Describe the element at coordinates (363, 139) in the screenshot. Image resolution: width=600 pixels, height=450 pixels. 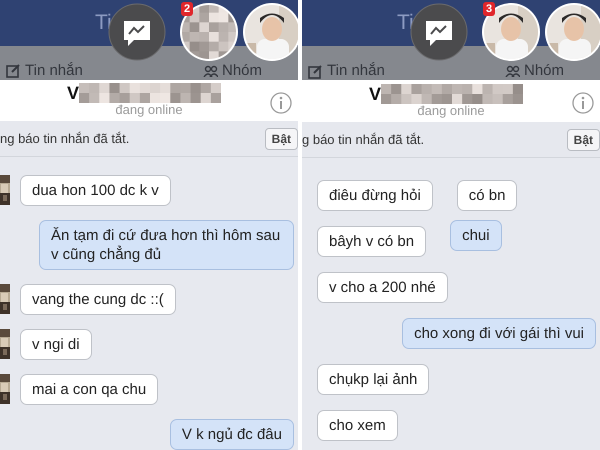
I see `notice-text: g báo tin nhắn đã tắt.` at that location.